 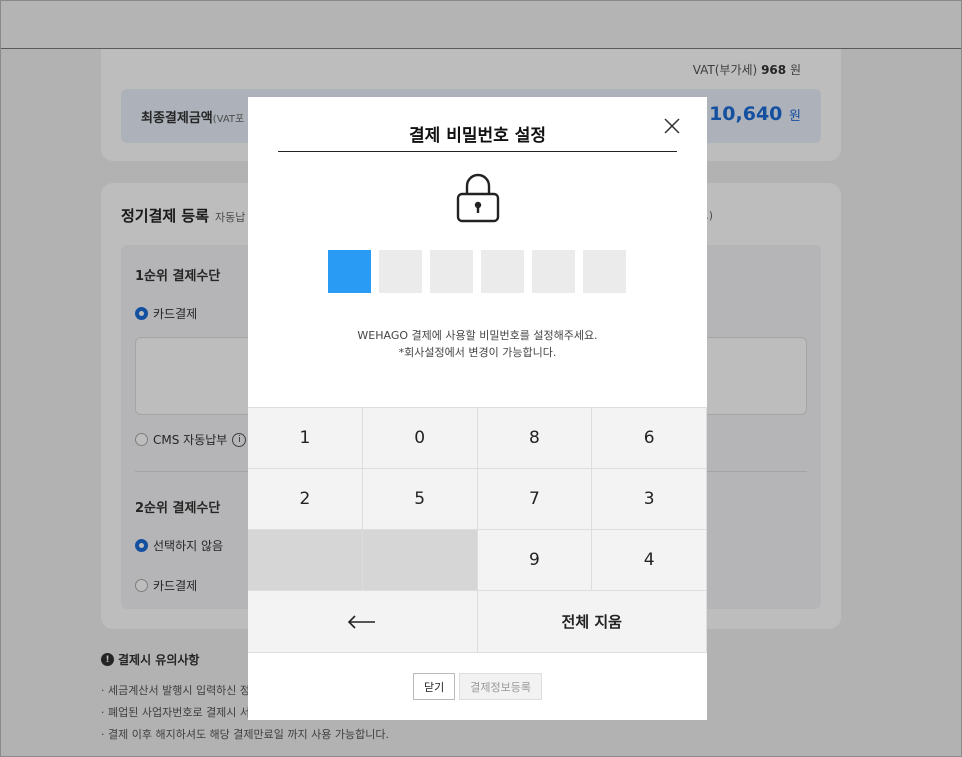 I want to click on keypad-key: 3, so click(x=649, y=499).